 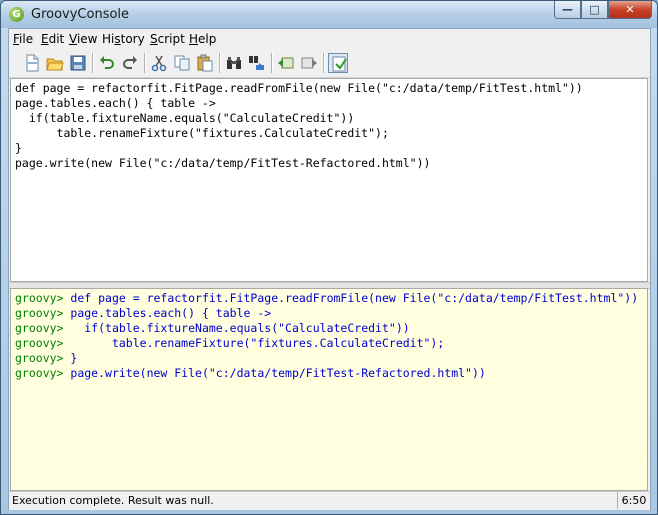 What do you see at coordinates (80, 14) in the screenshot?
I see `window-title: GroovyConsole` at bounding box center [80, 14].